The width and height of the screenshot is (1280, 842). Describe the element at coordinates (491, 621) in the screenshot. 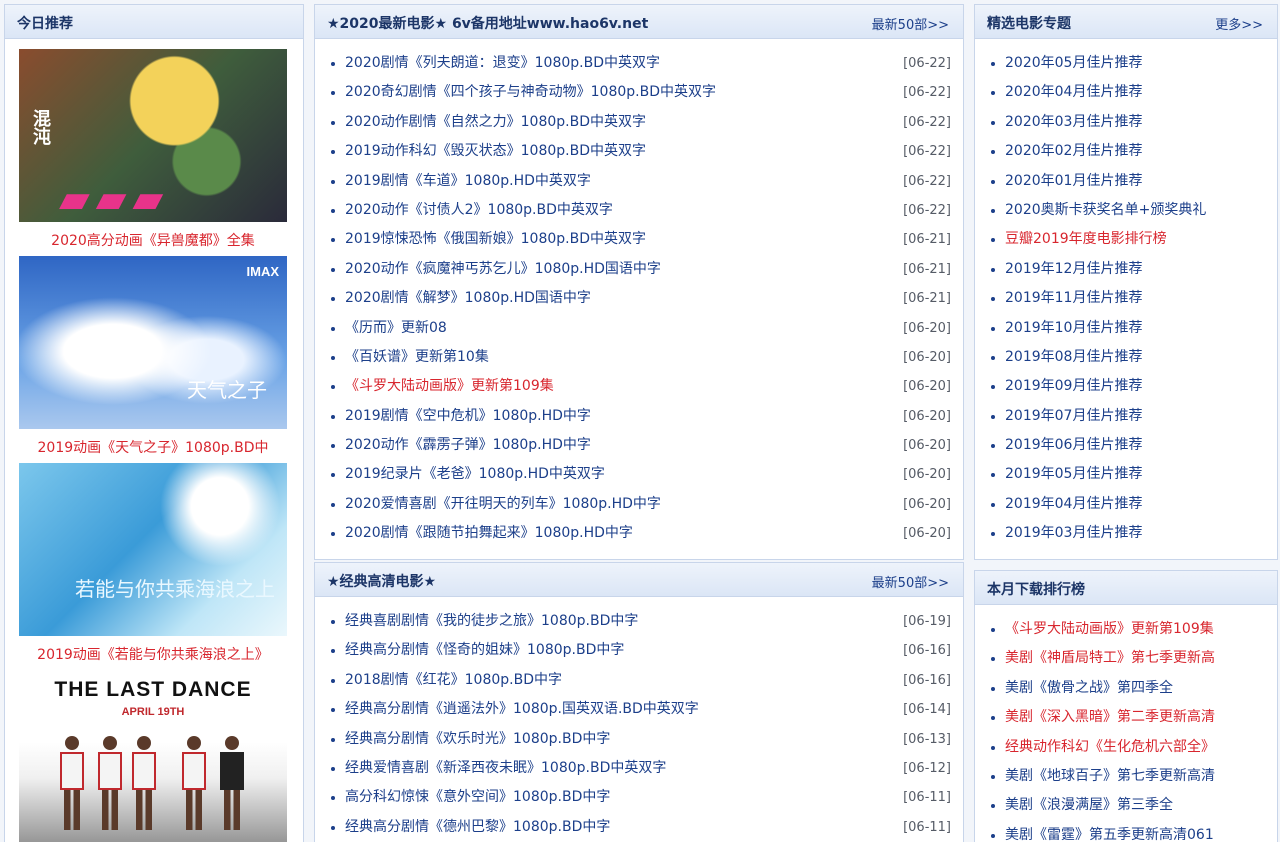

I see `item-title-link: 经典喜剧剧情《我的徒步之旅》1080p.BD中字` at that location.